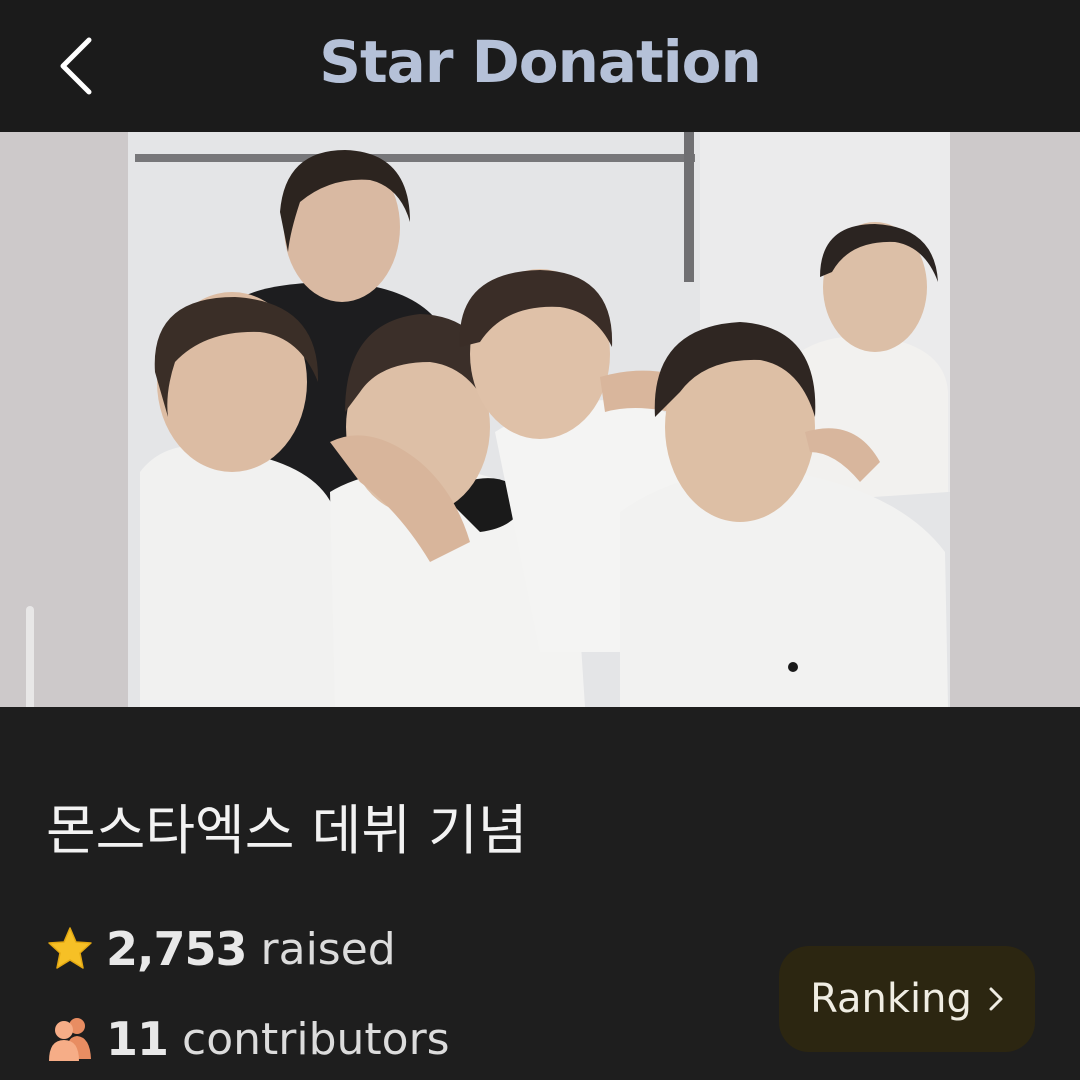  What do you see at coordinates (891, 999) in the screenshot?
I see `ranking-label: Ranking` at bounding box center [891, 999].